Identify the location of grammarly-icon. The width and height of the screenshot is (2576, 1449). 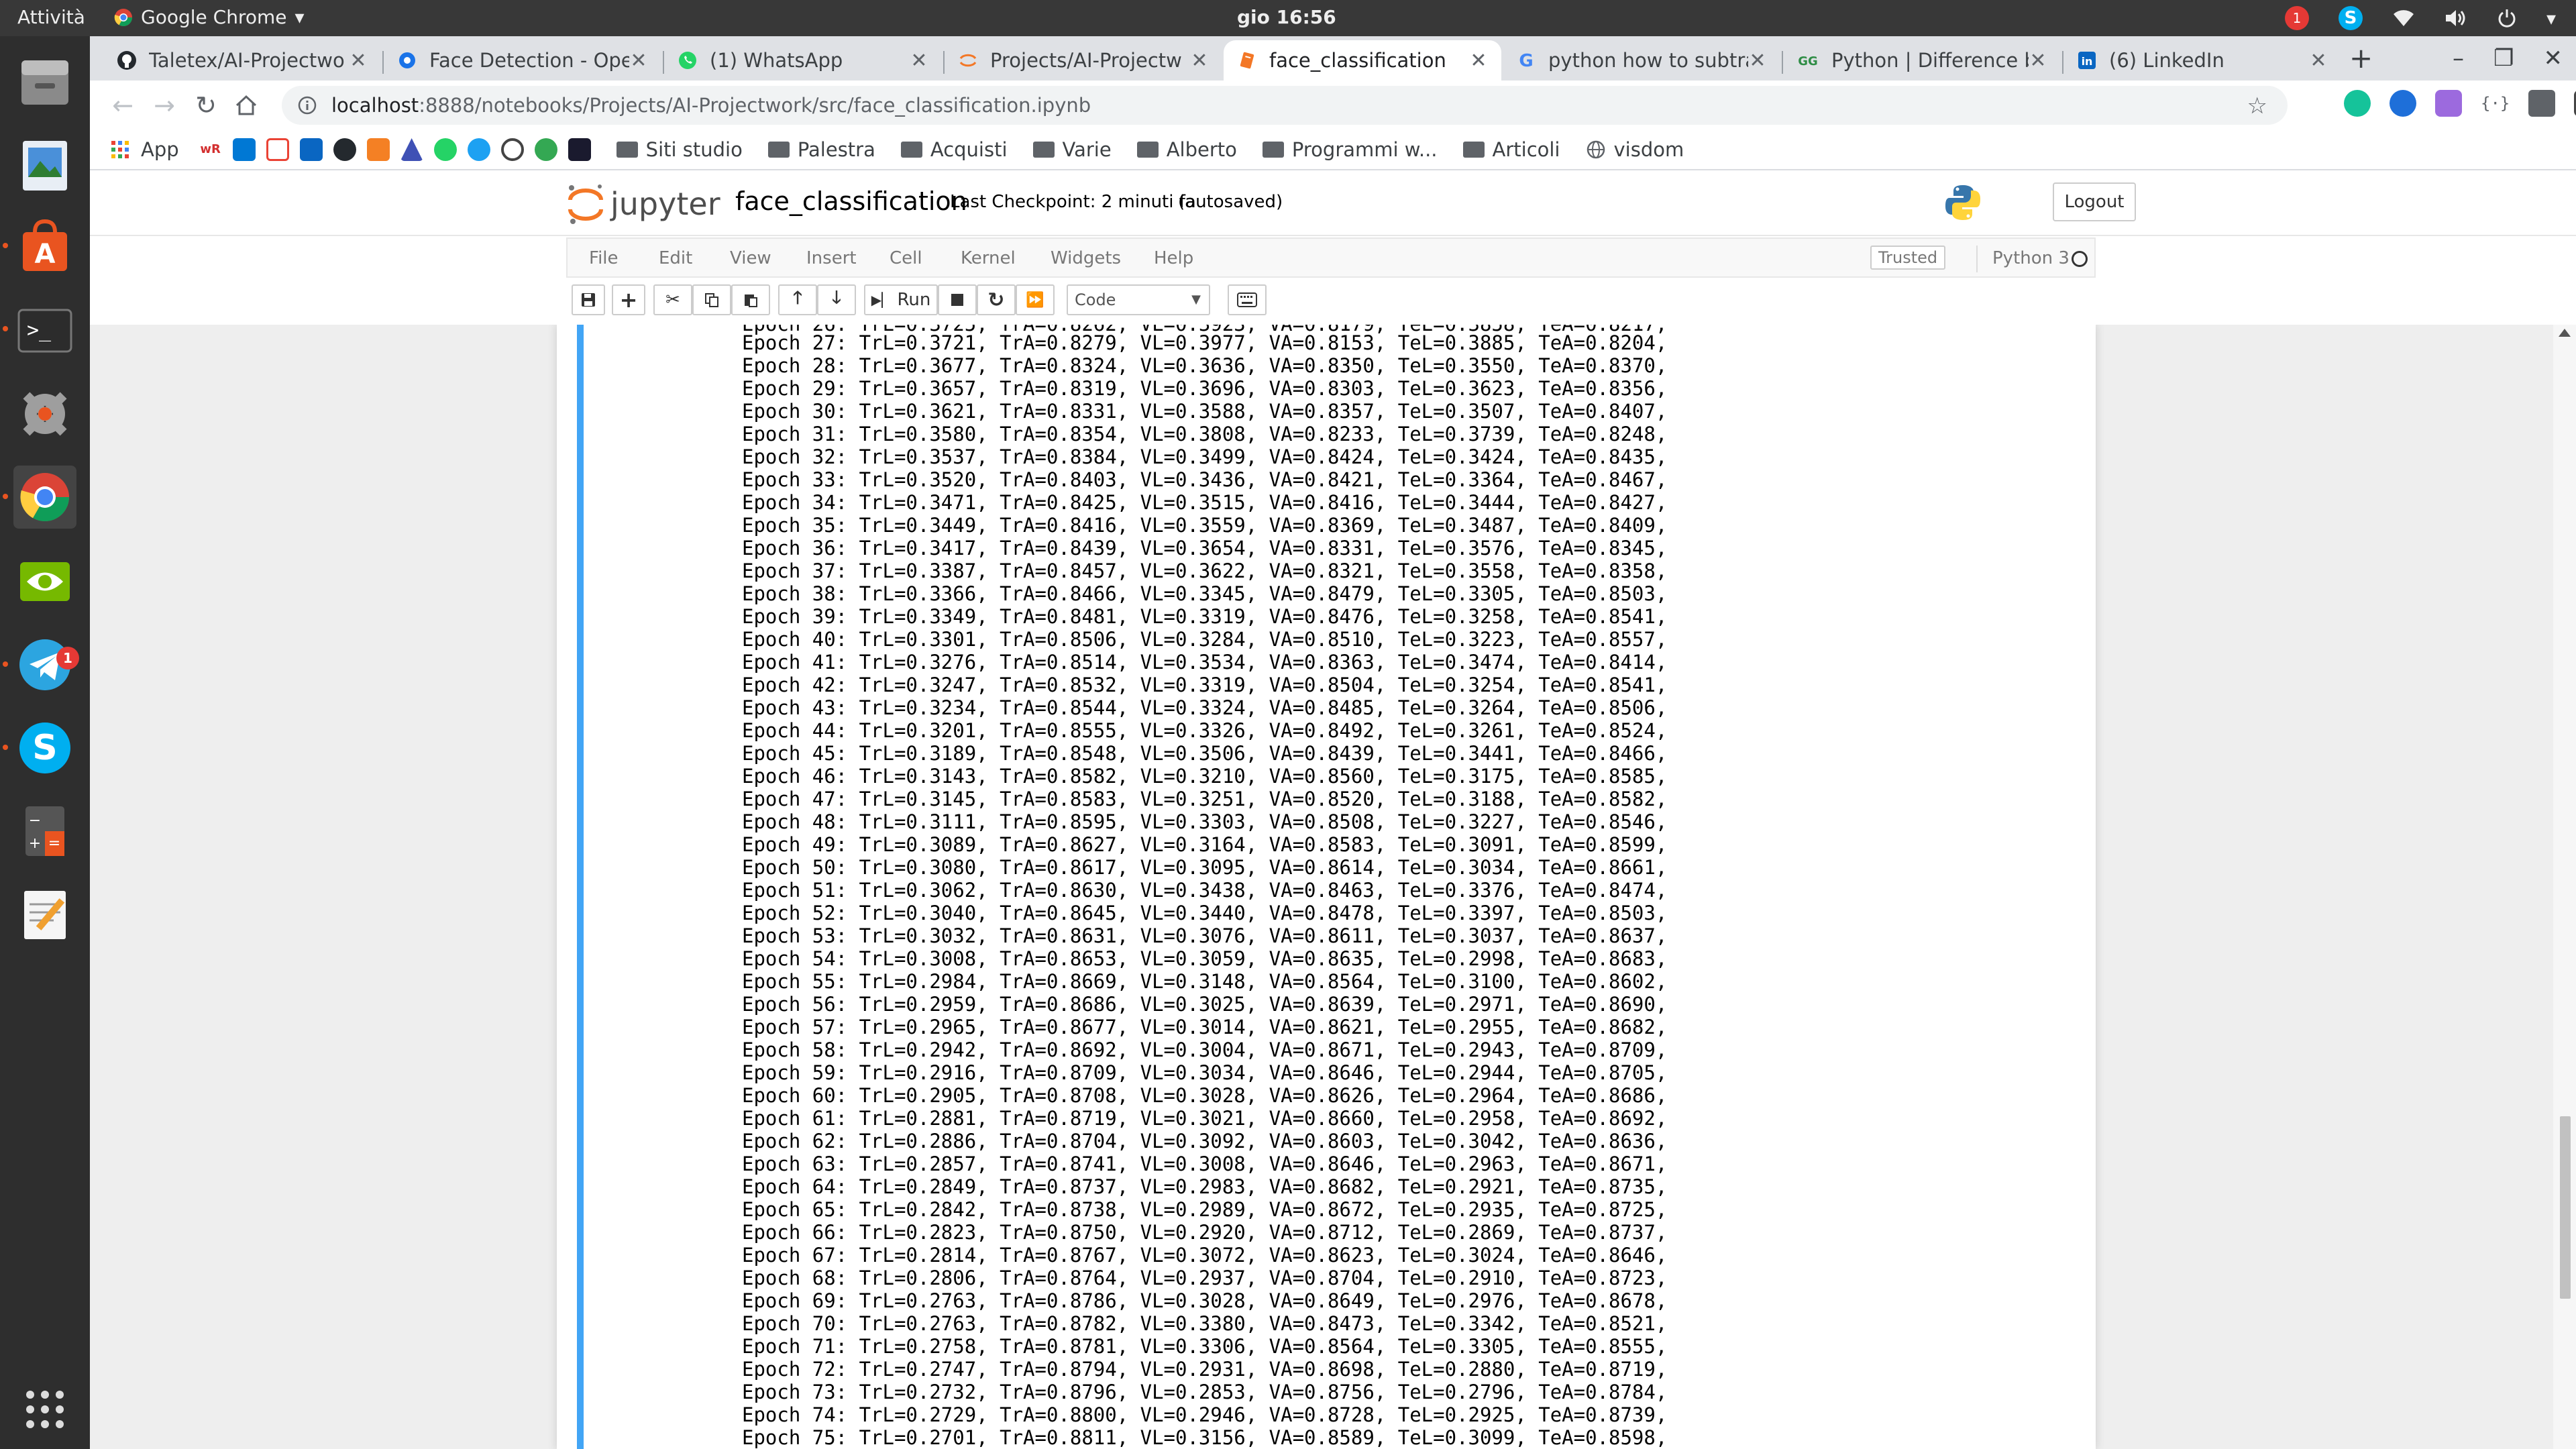
(2357, 103).